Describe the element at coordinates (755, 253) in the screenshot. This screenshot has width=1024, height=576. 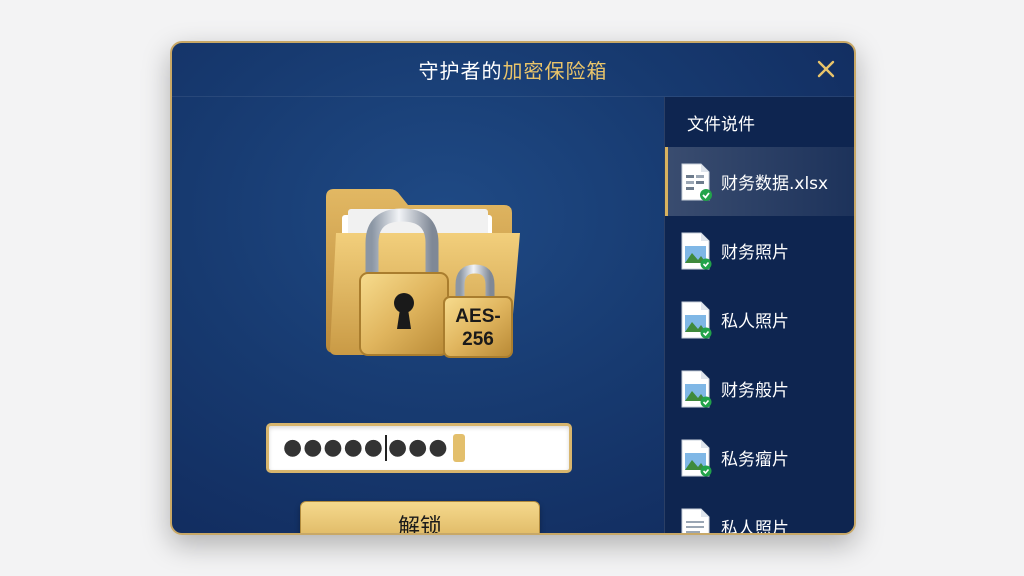
I see `file-name: 财务照片` at that location.